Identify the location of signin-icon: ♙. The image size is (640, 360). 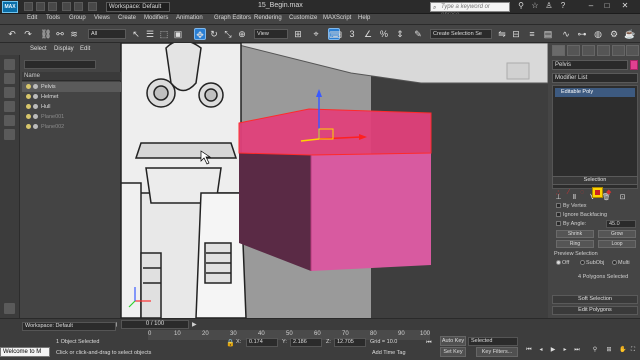
(549, 6).